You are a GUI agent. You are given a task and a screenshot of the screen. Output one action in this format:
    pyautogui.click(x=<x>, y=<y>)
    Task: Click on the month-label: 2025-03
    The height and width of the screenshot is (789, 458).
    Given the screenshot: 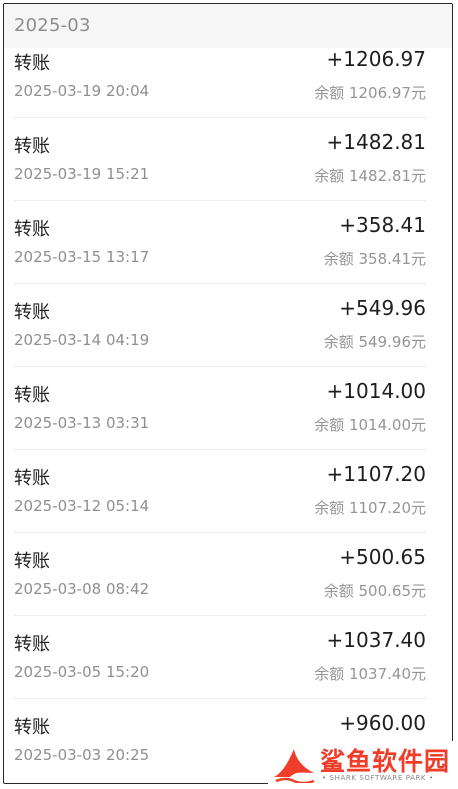 What is the action you would take?
    pyautogui.click(x=52, y=25)
    